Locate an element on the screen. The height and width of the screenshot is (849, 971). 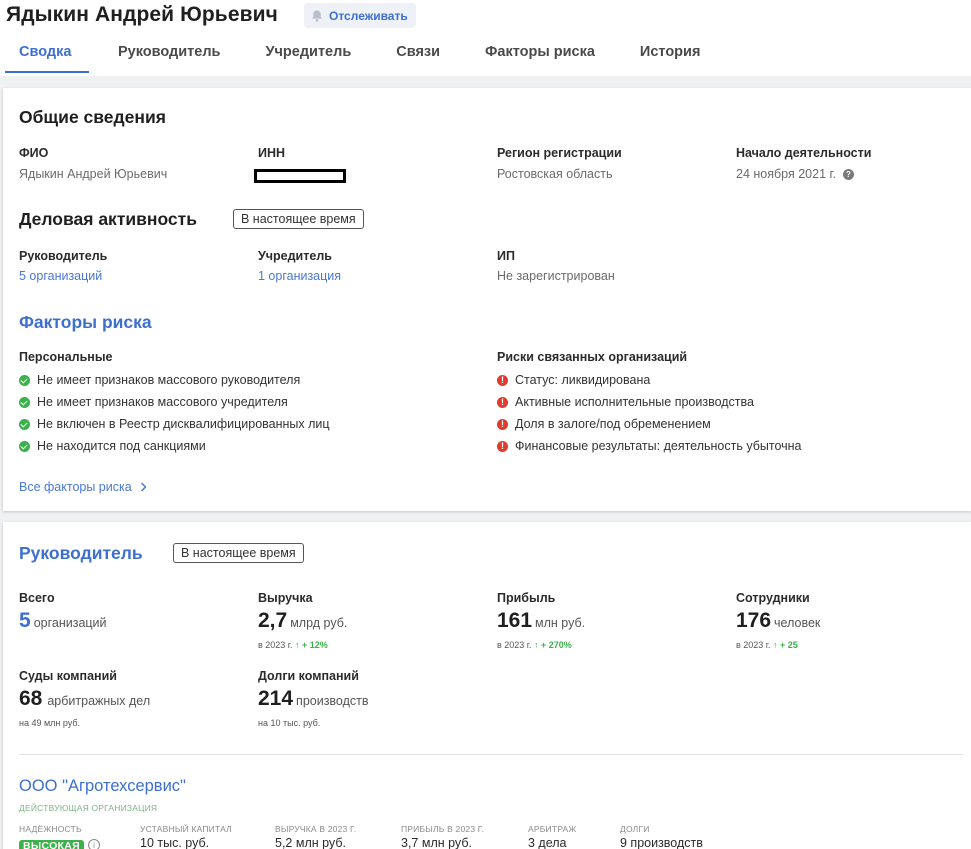
profit-label: Прибыль is located at coordinates (526, 598).